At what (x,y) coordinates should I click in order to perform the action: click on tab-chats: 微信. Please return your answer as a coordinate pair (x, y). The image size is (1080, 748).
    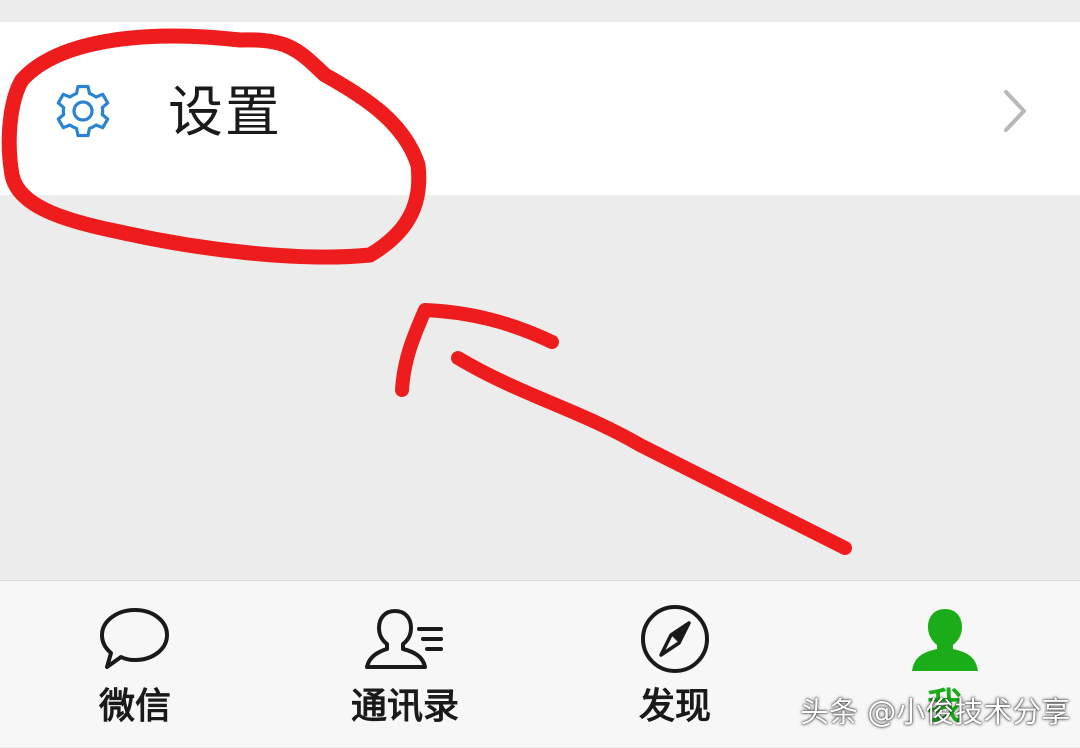
    Looking at the image, I should click on (135, 664).